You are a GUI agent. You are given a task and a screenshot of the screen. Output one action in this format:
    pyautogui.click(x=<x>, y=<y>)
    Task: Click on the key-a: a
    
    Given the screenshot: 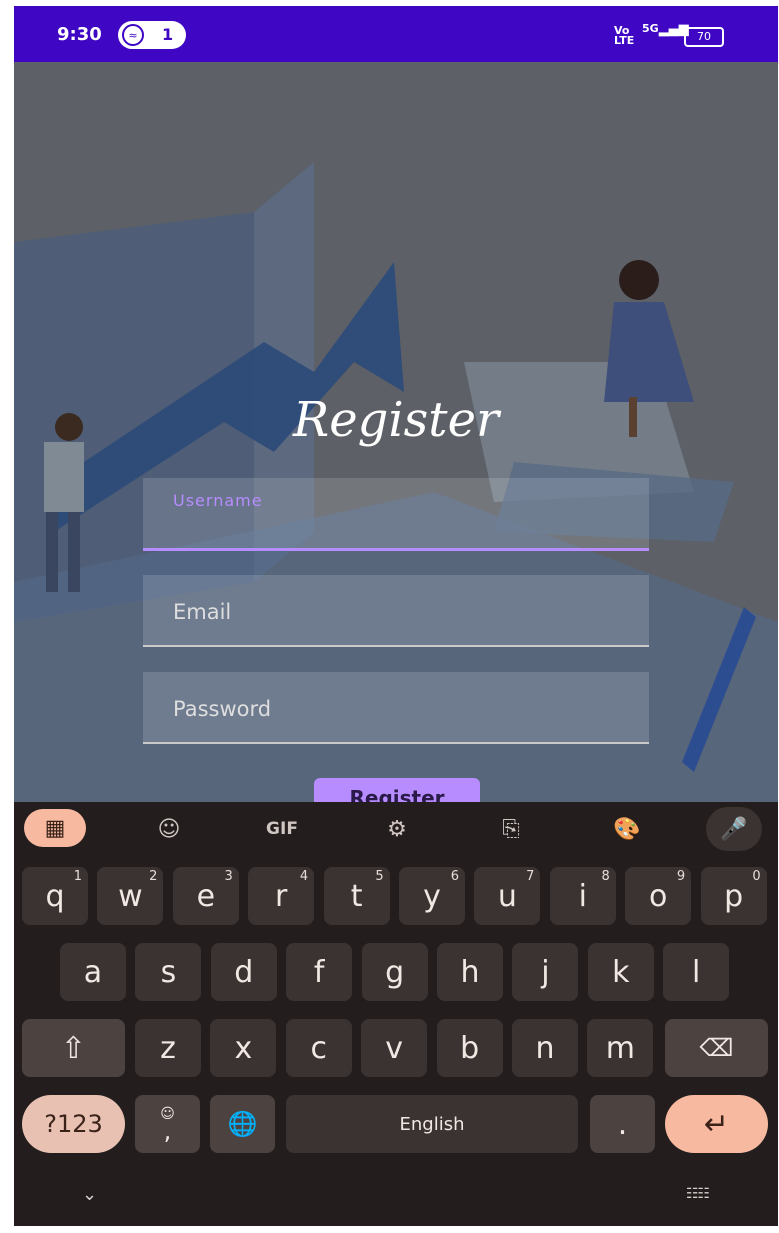 What is the action you would take?
    pyautogui.click(x=93, y=972)
    